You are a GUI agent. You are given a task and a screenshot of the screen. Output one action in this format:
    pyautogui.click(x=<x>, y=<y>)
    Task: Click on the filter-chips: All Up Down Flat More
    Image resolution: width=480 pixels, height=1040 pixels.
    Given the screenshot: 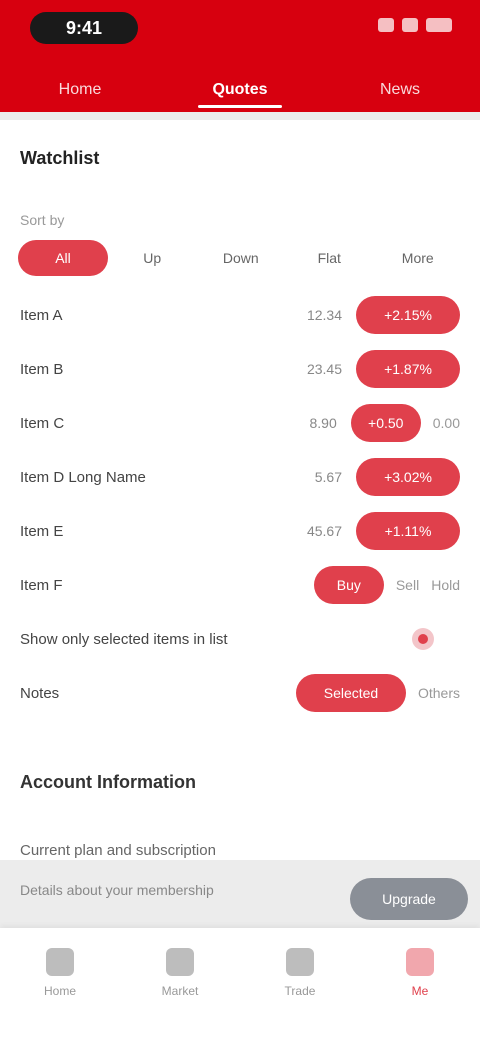 What is the action you would take?
    pyautogui.click(x=240, y=258)
    